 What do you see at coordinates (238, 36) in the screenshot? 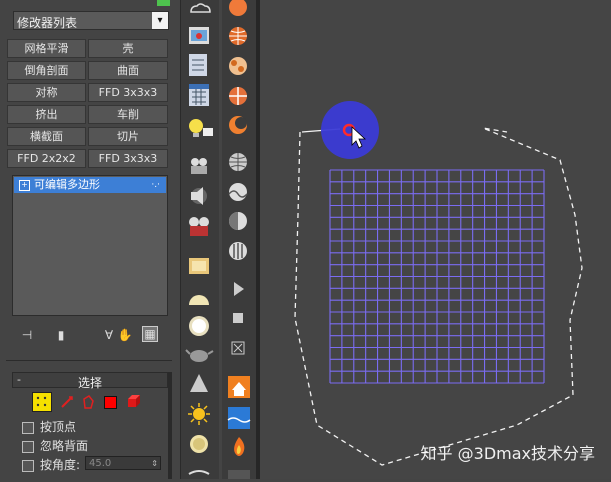
I see `globe-icon` at bounding box center [238, 36].